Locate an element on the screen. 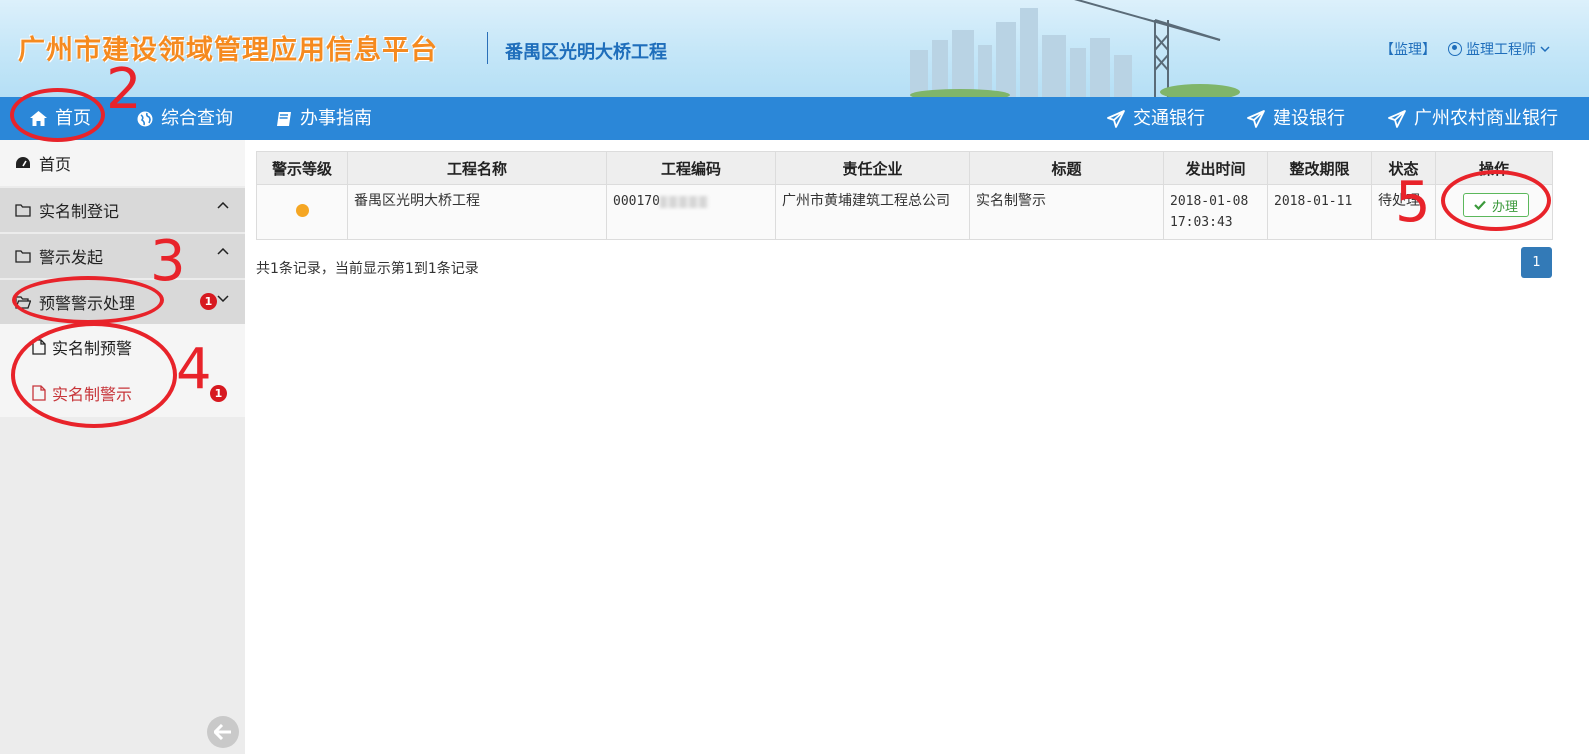  arrow-left-icon is located at coordinates (222, 732).